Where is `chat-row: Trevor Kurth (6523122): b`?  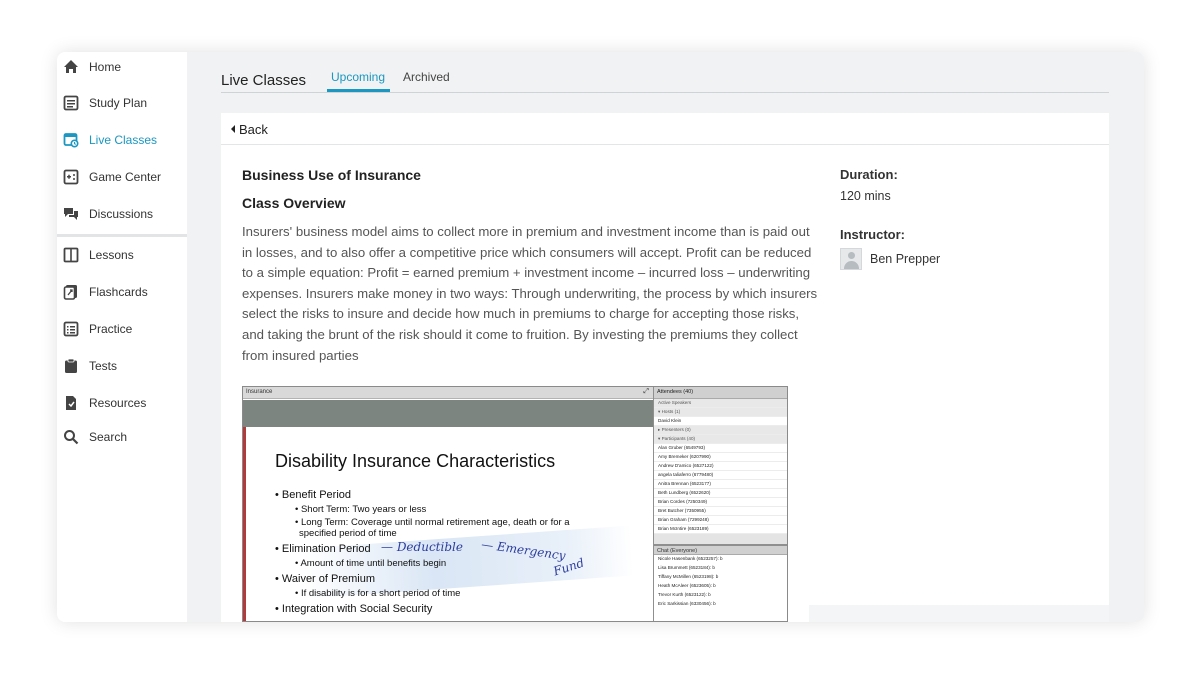
chat-row: Trevor Kurth (6523122): b is located at coordinates (720, 595).